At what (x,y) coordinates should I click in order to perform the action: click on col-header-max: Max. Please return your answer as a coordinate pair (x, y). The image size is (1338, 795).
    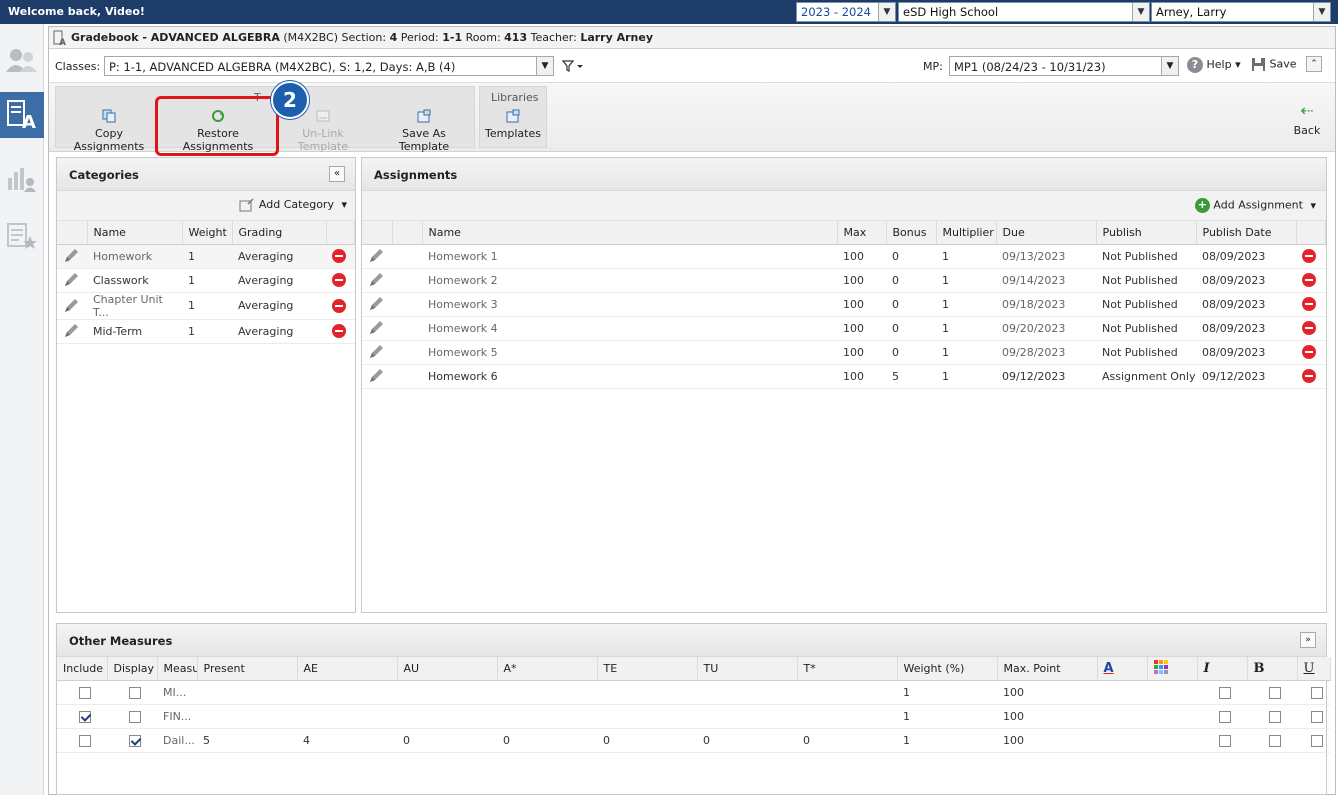
    Looking at the image, I should click on (862, 233).